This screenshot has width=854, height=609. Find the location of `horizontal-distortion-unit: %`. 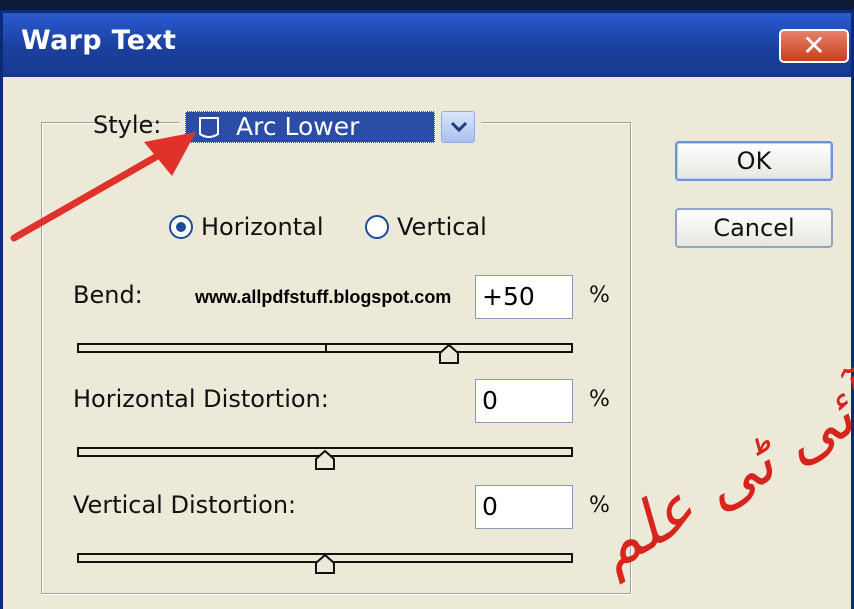

horizontal-distortion-unit: % is located at coordinates (599, 399).